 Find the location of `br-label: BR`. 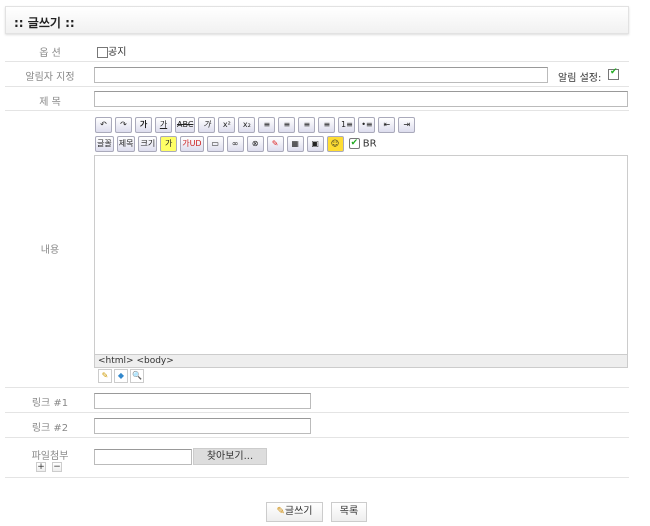

br-label: BR is located at coordinates (369, 144).